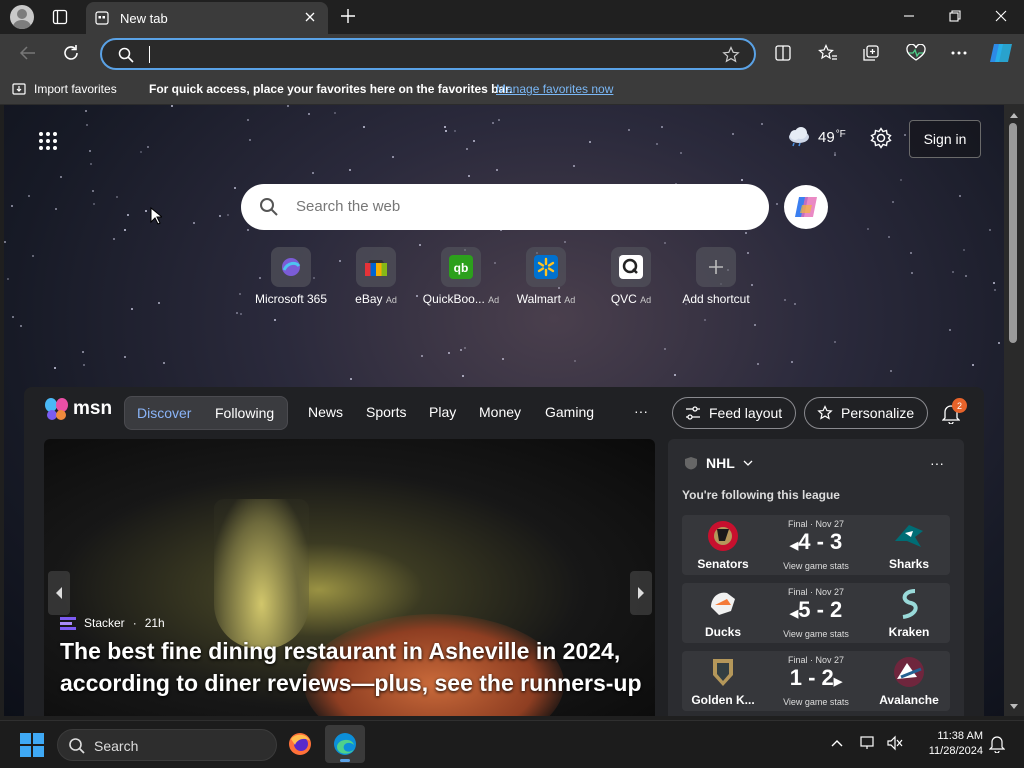  Describe the element at coordinates (869, 743) in the screenshot. I see `network-icon` at that location.